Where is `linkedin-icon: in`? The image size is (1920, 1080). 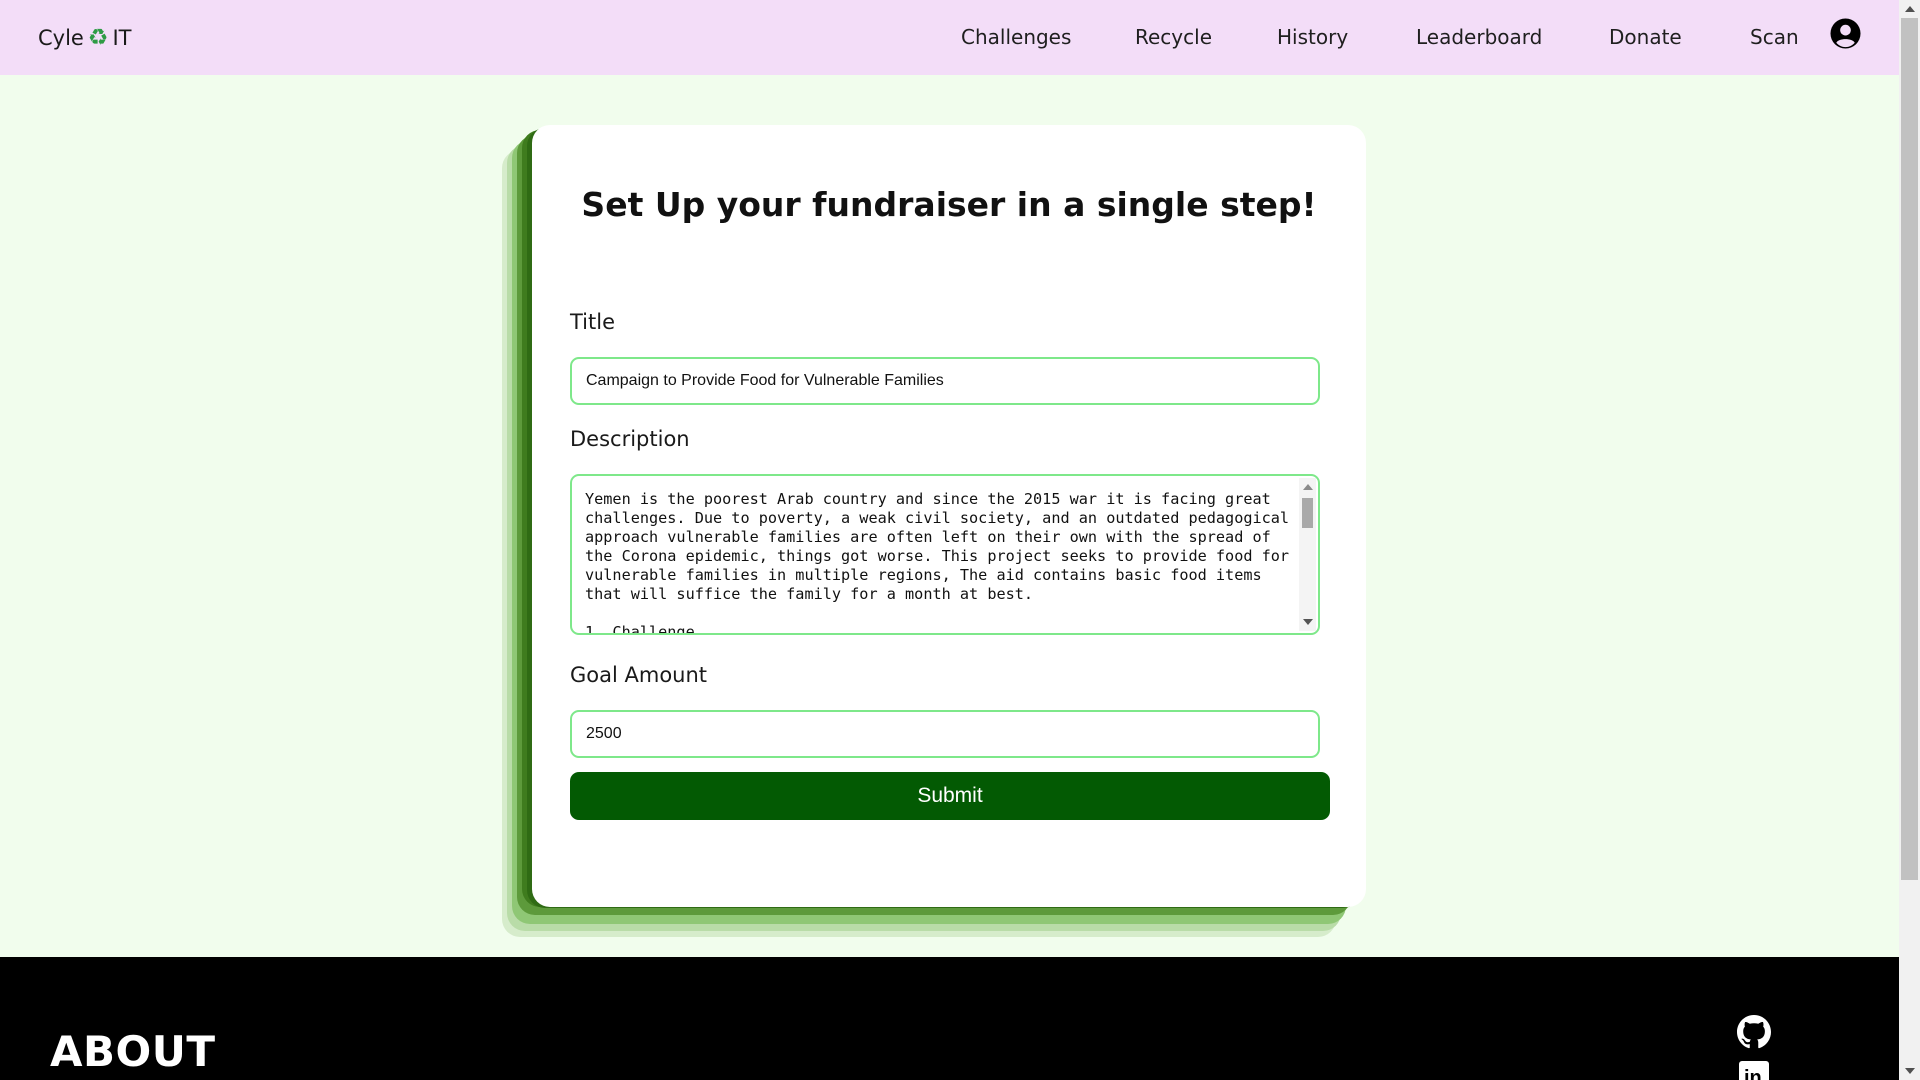 linkedin-icon: in is located at coordinates (1754, 1070).